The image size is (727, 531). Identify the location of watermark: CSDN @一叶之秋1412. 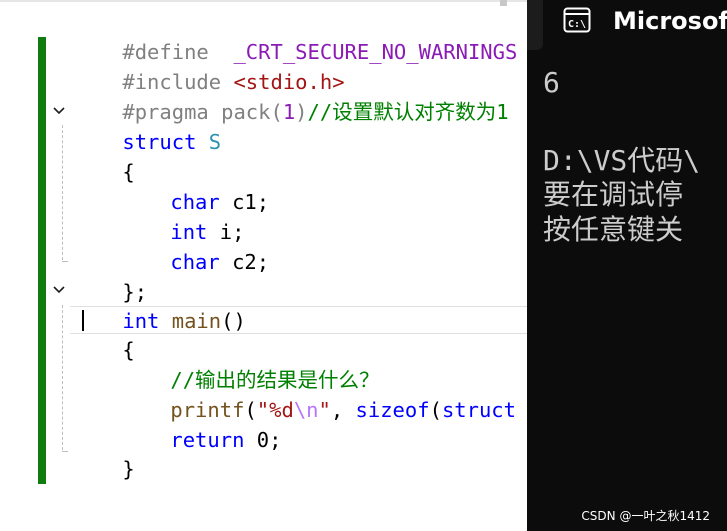
(645, 516).